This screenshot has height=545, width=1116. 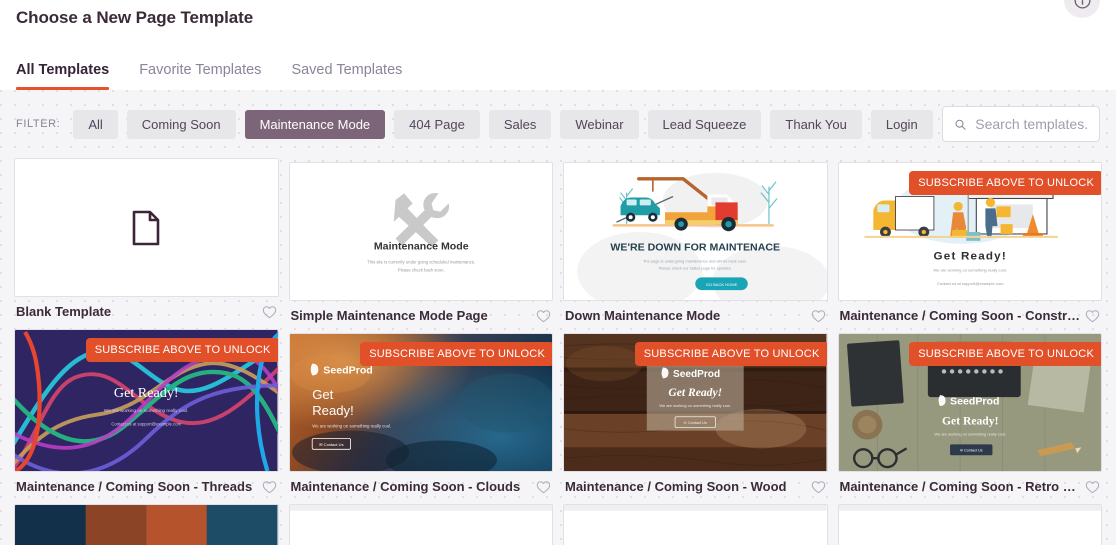 I want to click on search-input, so click(x=1031, y=124).